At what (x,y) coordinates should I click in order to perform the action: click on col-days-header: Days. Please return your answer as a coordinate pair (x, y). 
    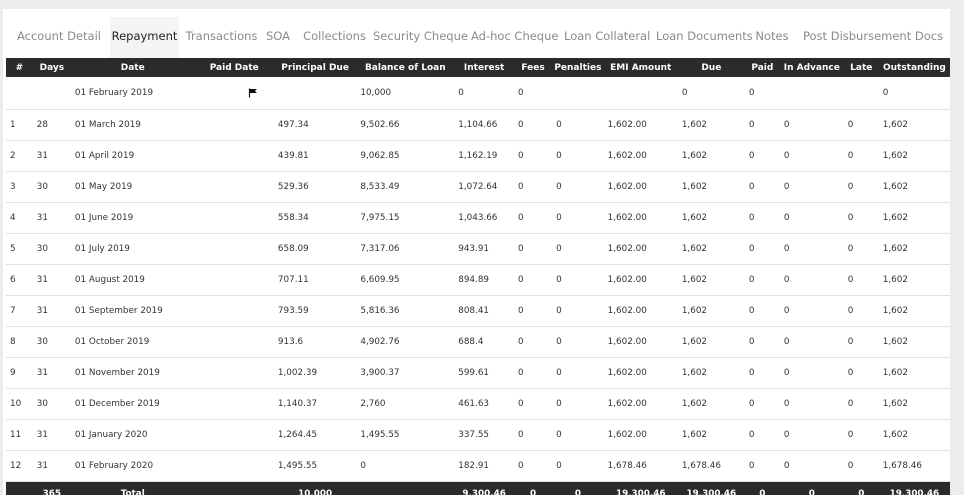
    Looking at the image, I should click on (51, 67).